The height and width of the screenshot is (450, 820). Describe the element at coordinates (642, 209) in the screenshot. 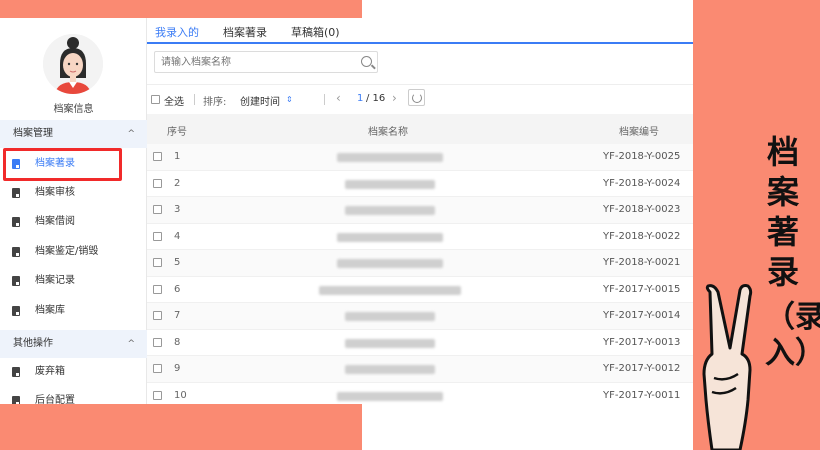

I see `row-code: YF-2018-Y-0023` at that location.